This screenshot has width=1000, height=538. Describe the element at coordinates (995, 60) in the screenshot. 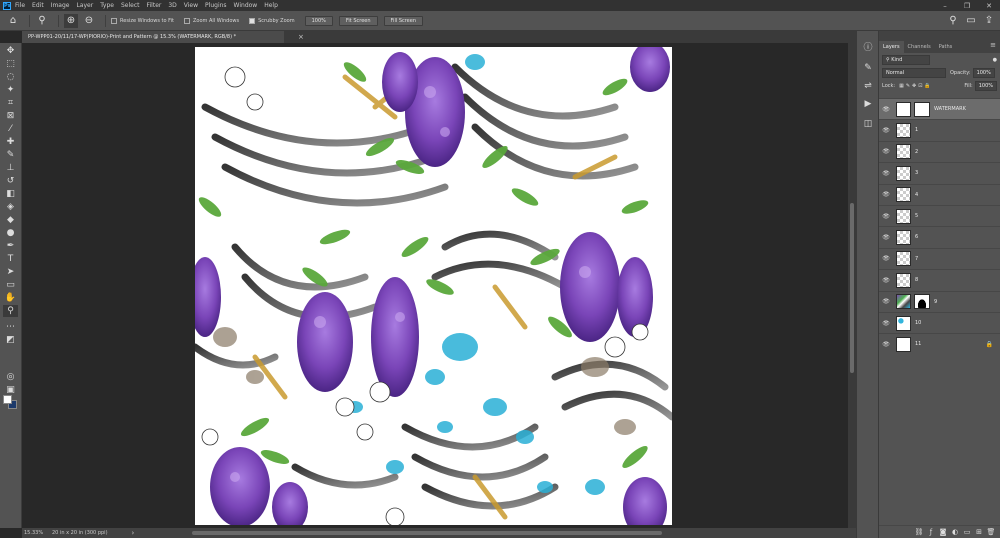

I see `filter-toggle-icon: ●` at that location.